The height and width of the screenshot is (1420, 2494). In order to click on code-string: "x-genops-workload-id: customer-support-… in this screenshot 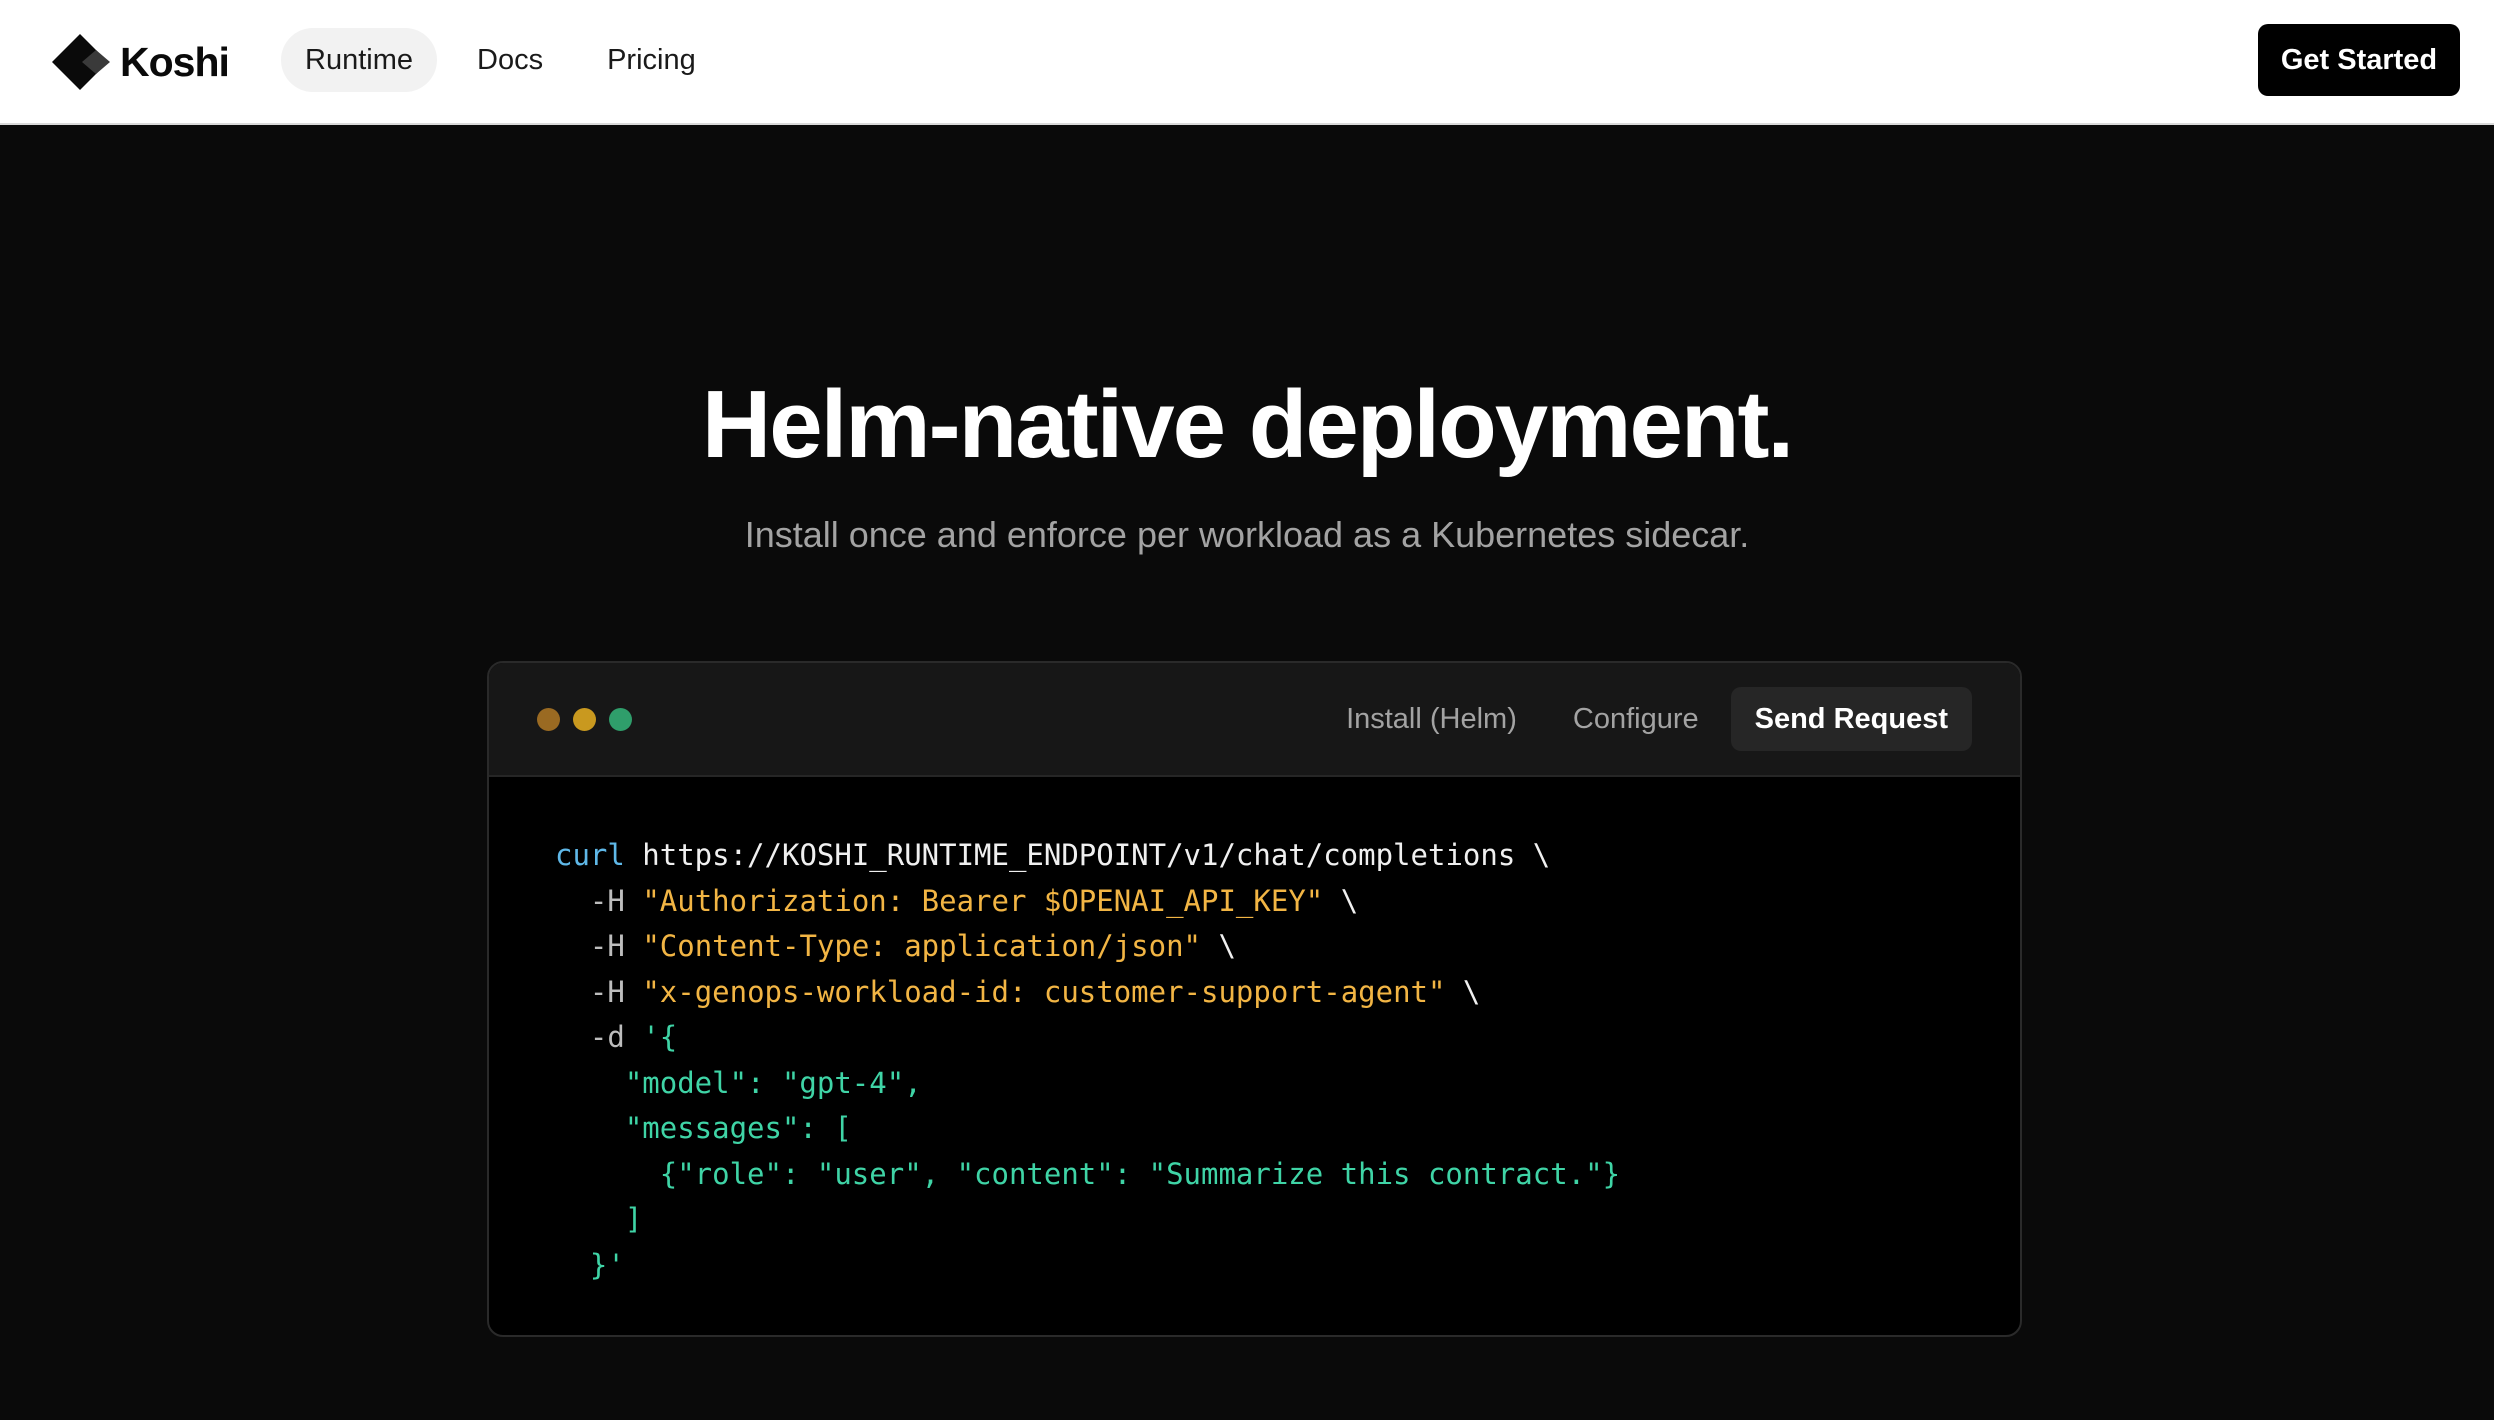, I will do `click(1044, 991)`.